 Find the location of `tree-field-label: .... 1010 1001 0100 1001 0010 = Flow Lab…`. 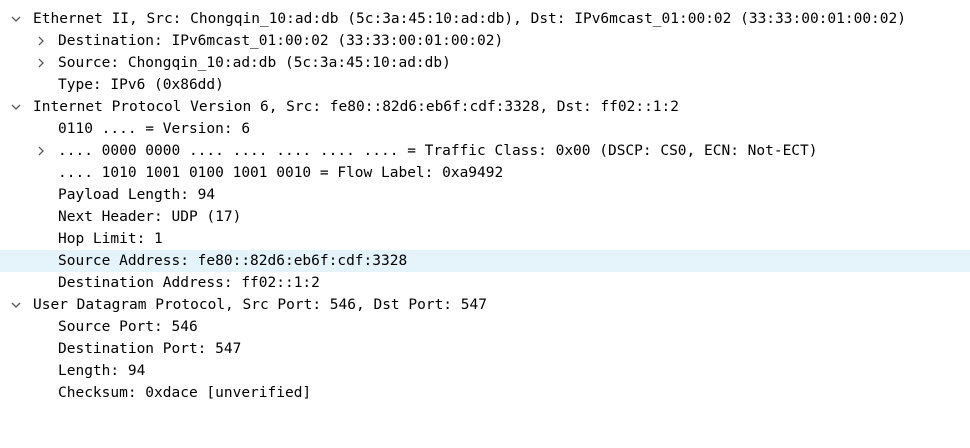

tree-field-label: .... 1010 1001 0100 1001 0010 = Flow Lab… is located at coordinates (281, 173).